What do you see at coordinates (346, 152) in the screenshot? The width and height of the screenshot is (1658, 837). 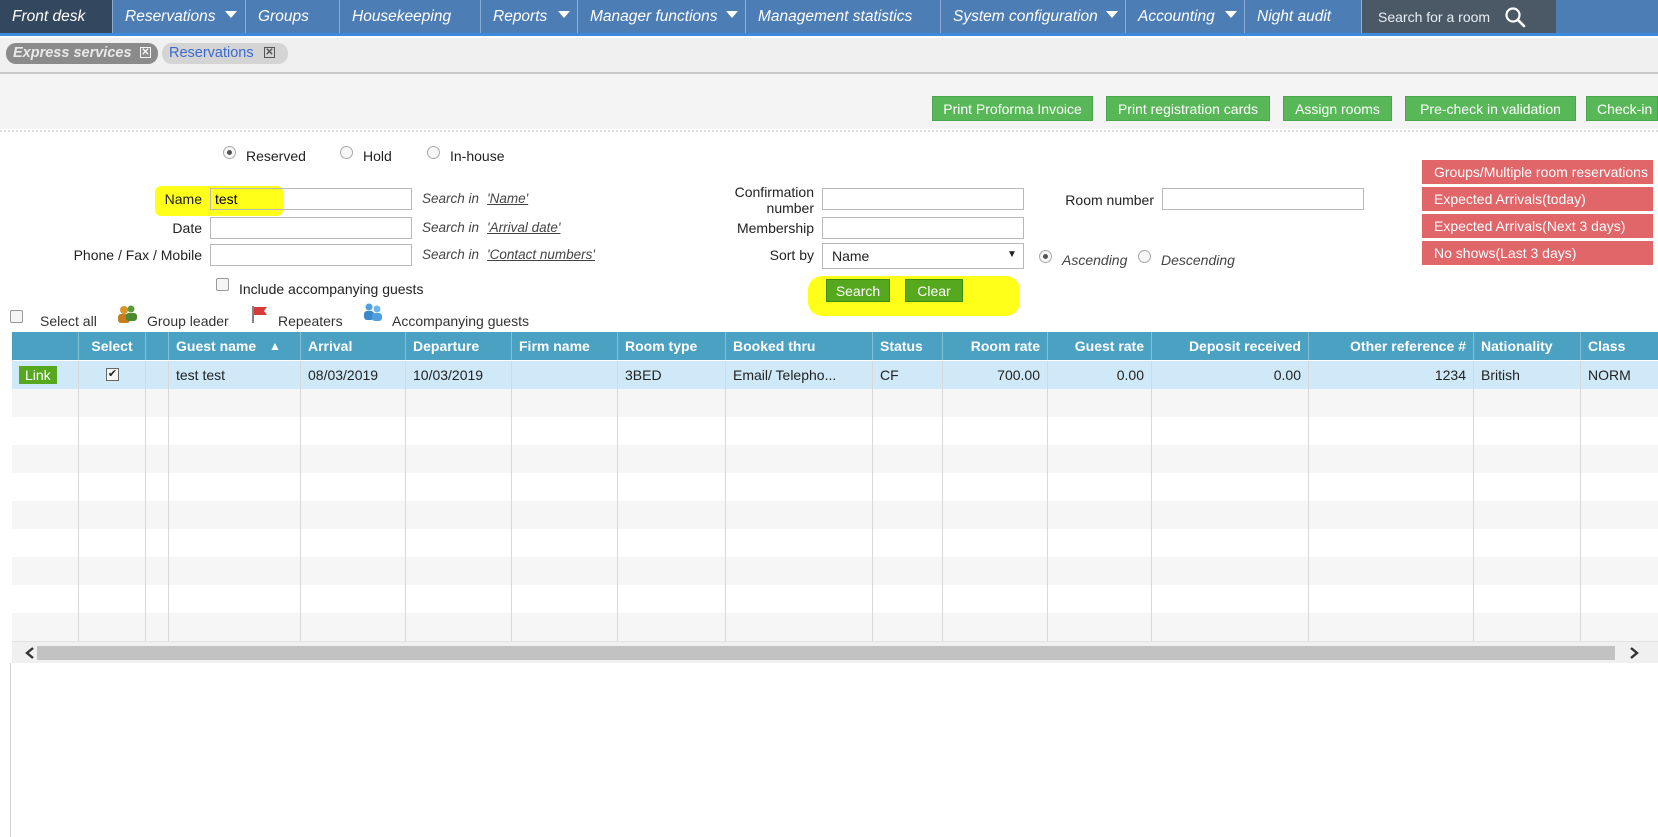 I see `radio-hold` at bounding box center [346, 152].